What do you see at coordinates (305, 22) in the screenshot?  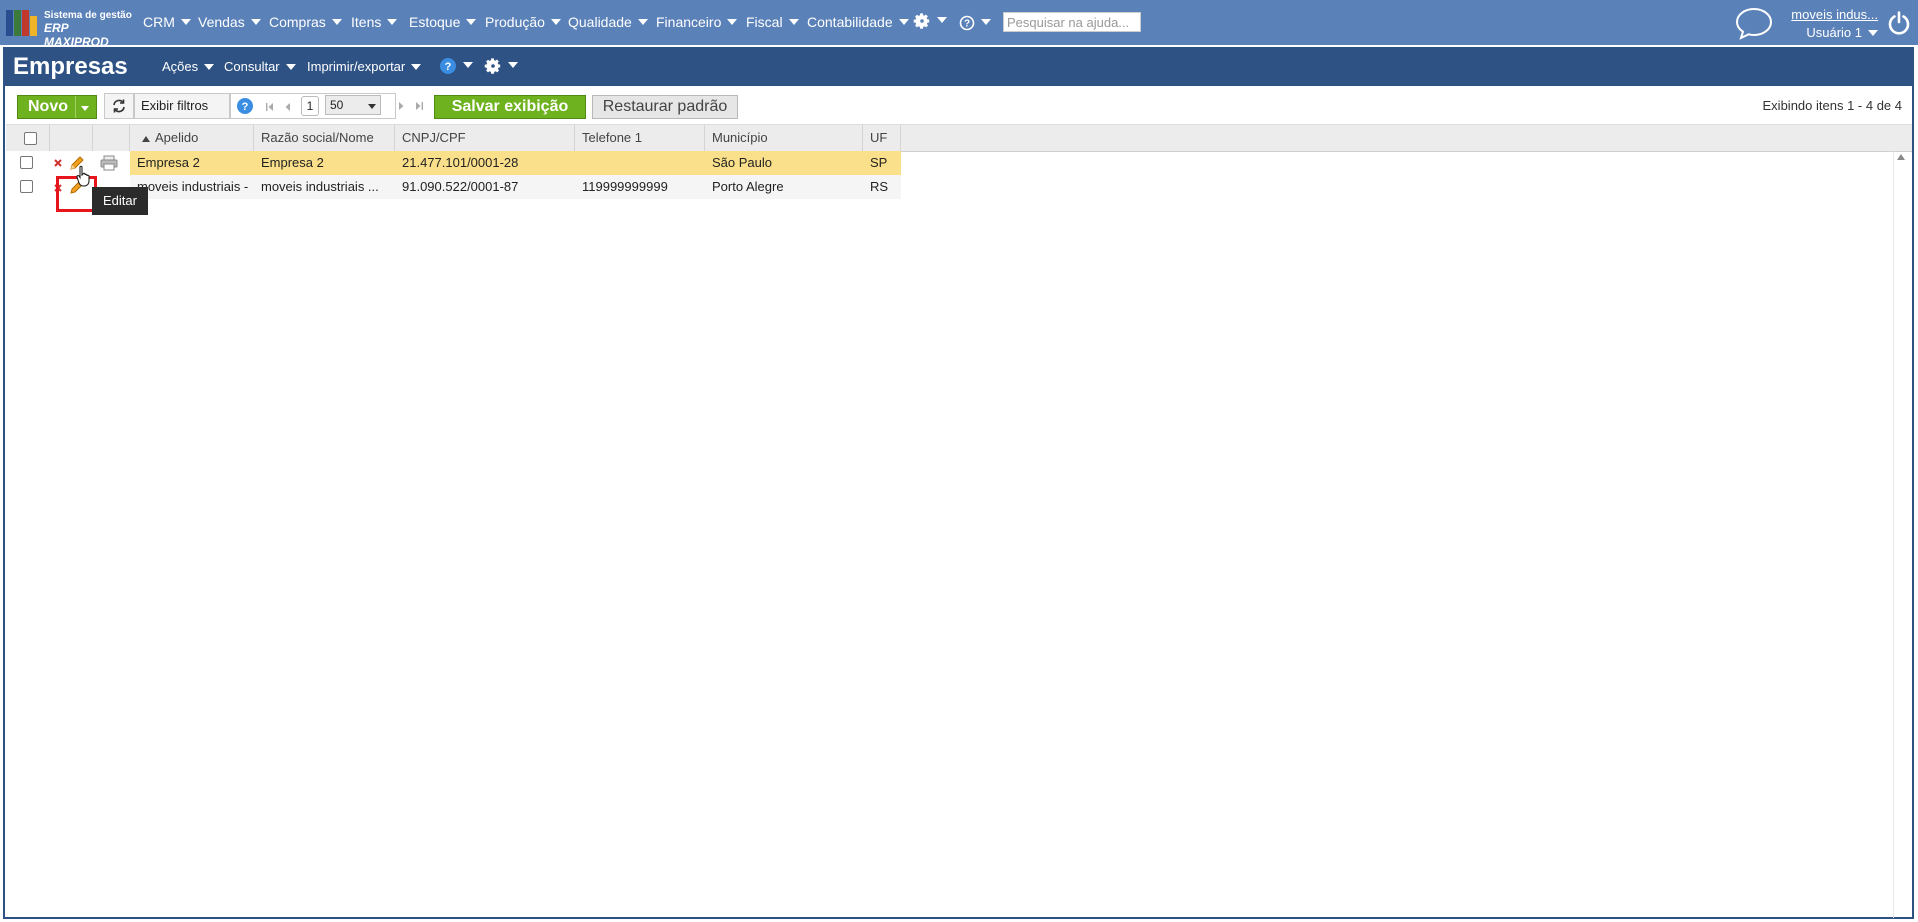 I see `menu-compras: Compras` at bounding box center [305, 22].